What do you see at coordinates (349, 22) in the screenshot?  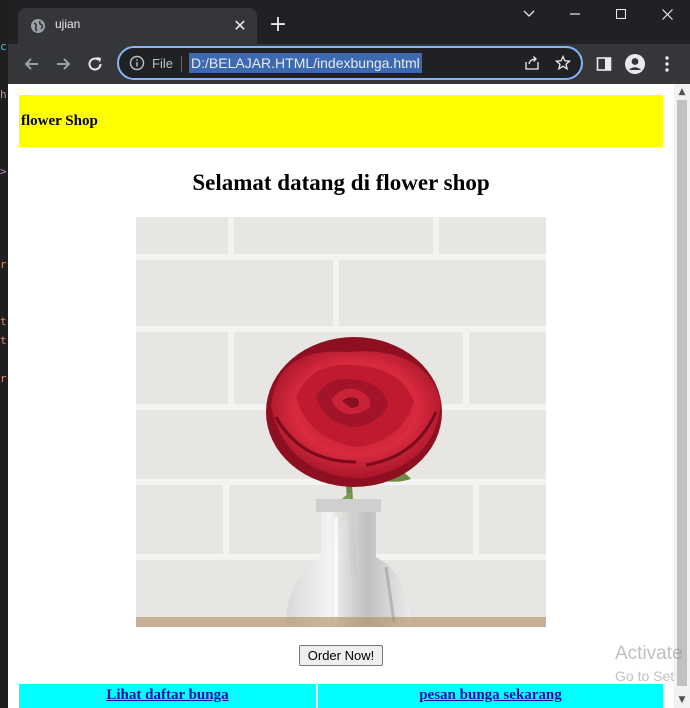 I see `tab-strip: ujian ✕ +` at bounding box center [349, 22].